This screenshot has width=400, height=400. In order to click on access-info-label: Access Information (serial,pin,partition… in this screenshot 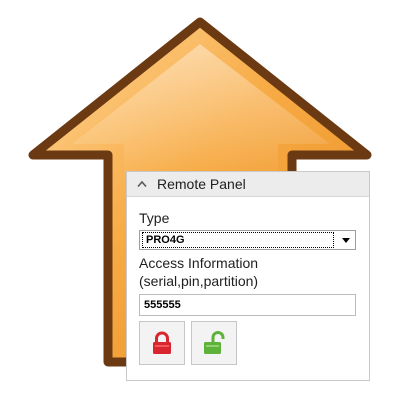, I will do `click(248, 272)`.